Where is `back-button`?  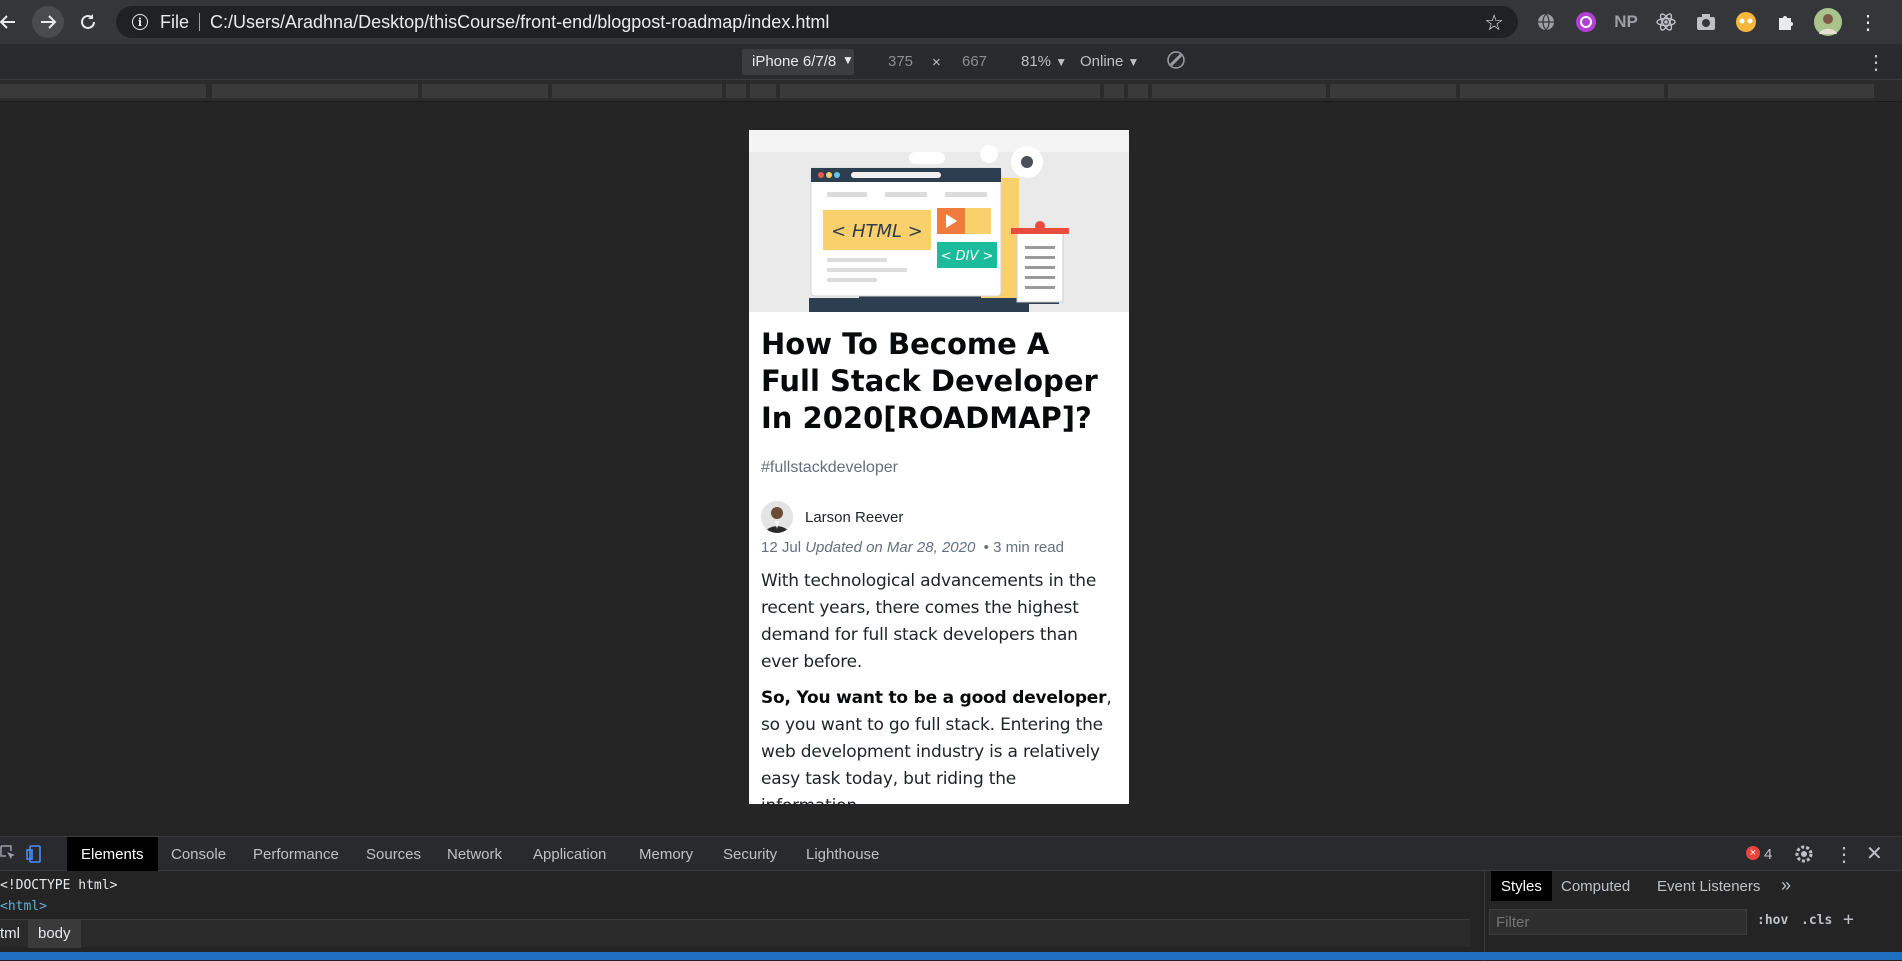 back-button is located at coordinates (12, 22).